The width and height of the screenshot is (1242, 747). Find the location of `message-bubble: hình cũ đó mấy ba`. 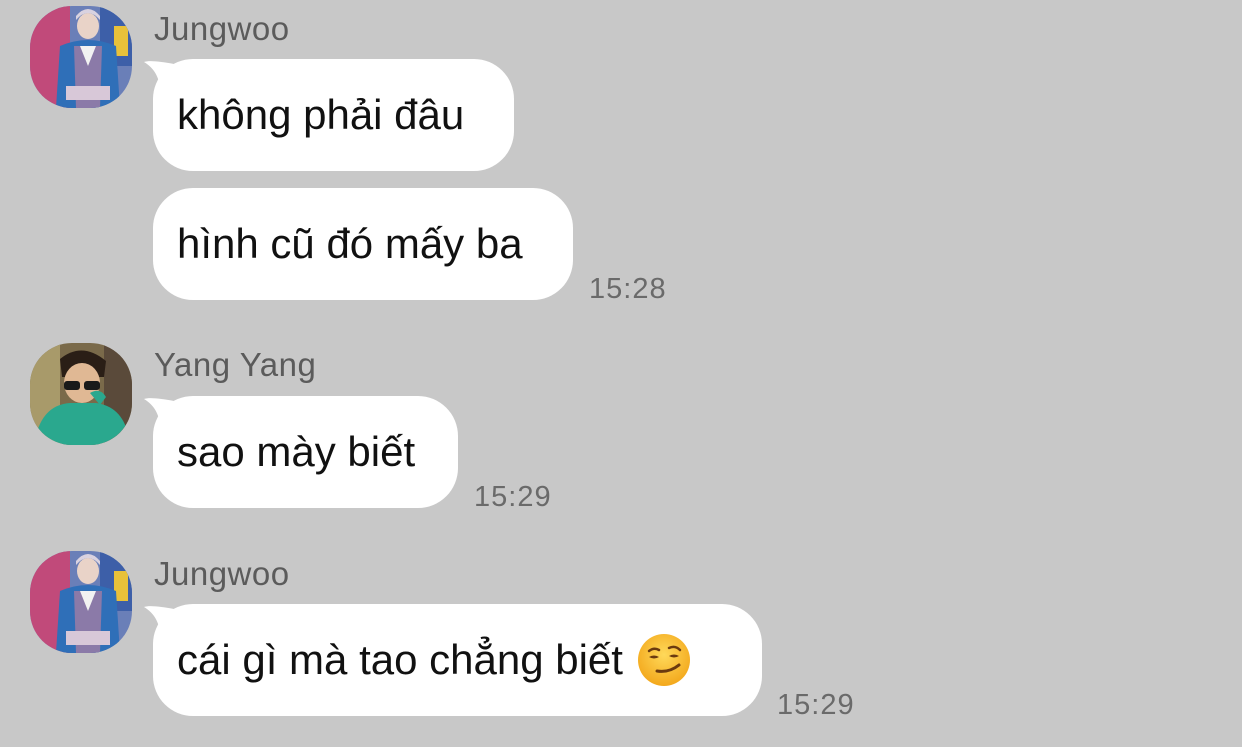

message-bubble: hình cũ đó mấy ba is located at coordinates (363, 244).